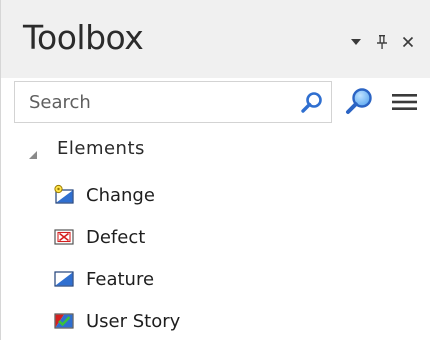  I want to click on search-row, so click(222, 102).